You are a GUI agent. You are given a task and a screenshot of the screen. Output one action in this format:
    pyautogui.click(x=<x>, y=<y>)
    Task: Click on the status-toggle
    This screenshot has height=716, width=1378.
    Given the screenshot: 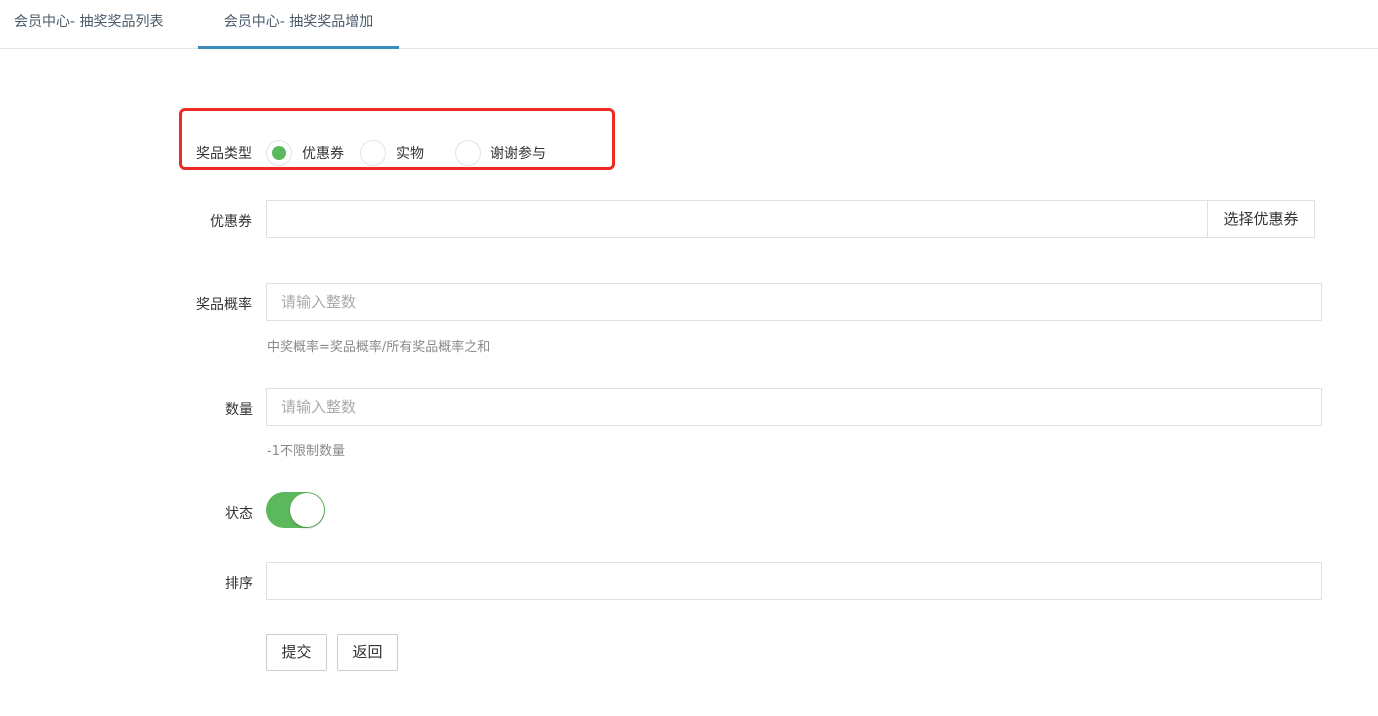 What is the action you would take?
    pyautogui.click(x=295, y=510)
    